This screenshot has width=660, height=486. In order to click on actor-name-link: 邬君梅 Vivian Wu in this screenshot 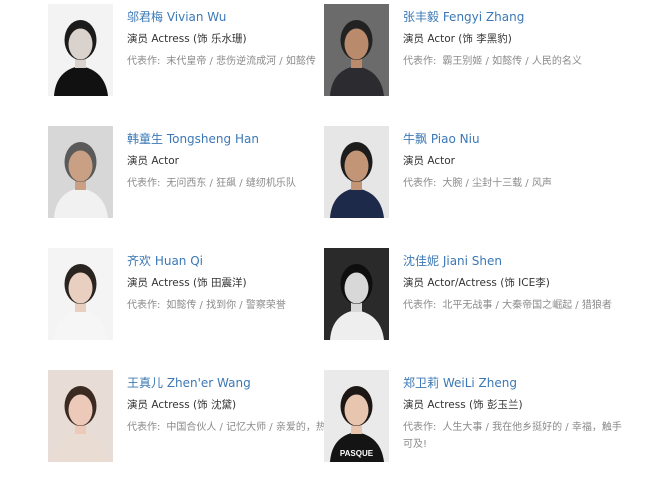, I will do `click(238, 17)`.